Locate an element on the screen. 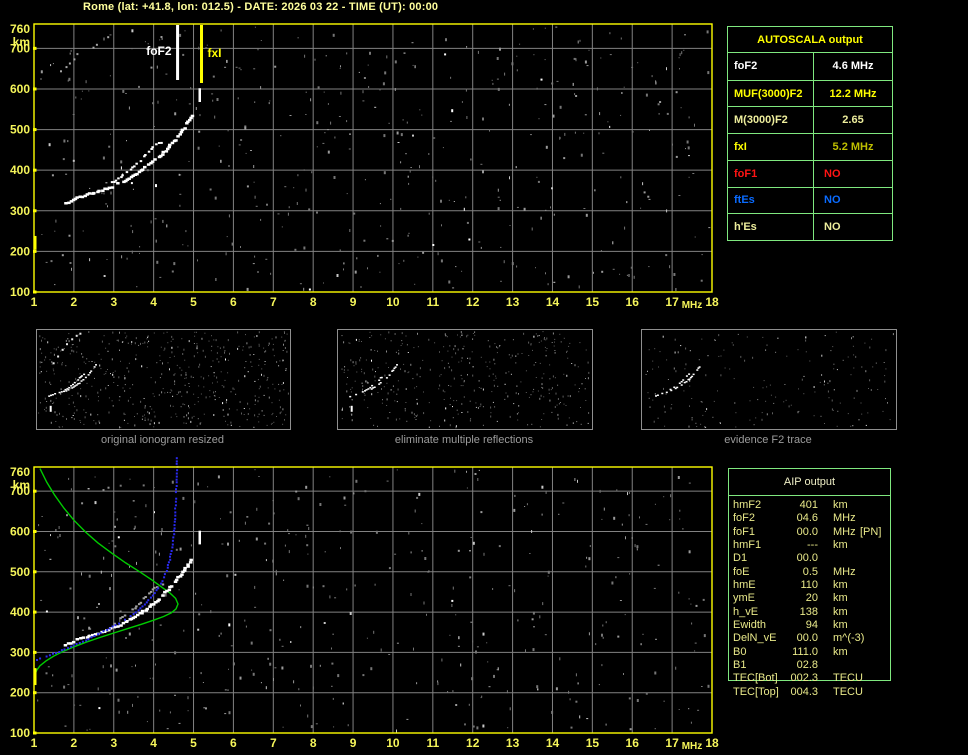 This screenshot has width=968, height=755. param-value: 111.0 is located at coordinates (805, 651).